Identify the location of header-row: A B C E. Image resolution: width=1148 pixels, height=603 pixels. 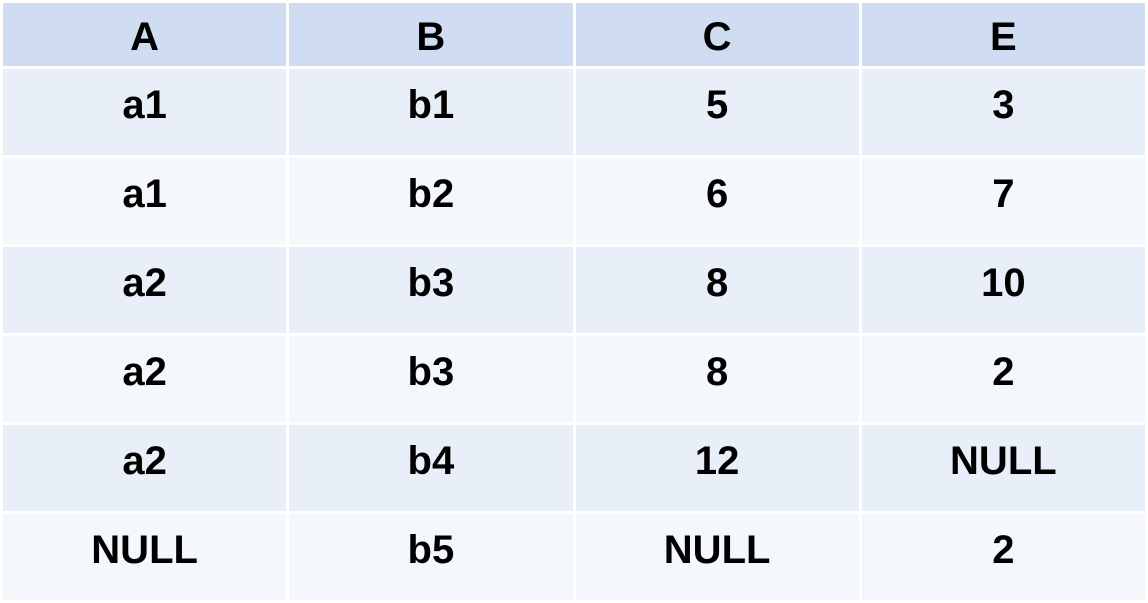
(574, 34).